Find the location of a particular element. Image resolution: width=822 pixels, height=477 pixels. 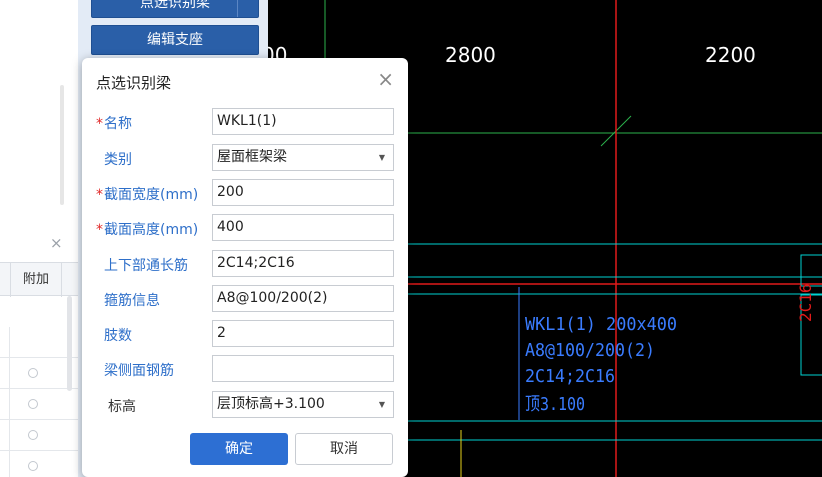

section-width-input: 200 is located at coordinates (303, 192).